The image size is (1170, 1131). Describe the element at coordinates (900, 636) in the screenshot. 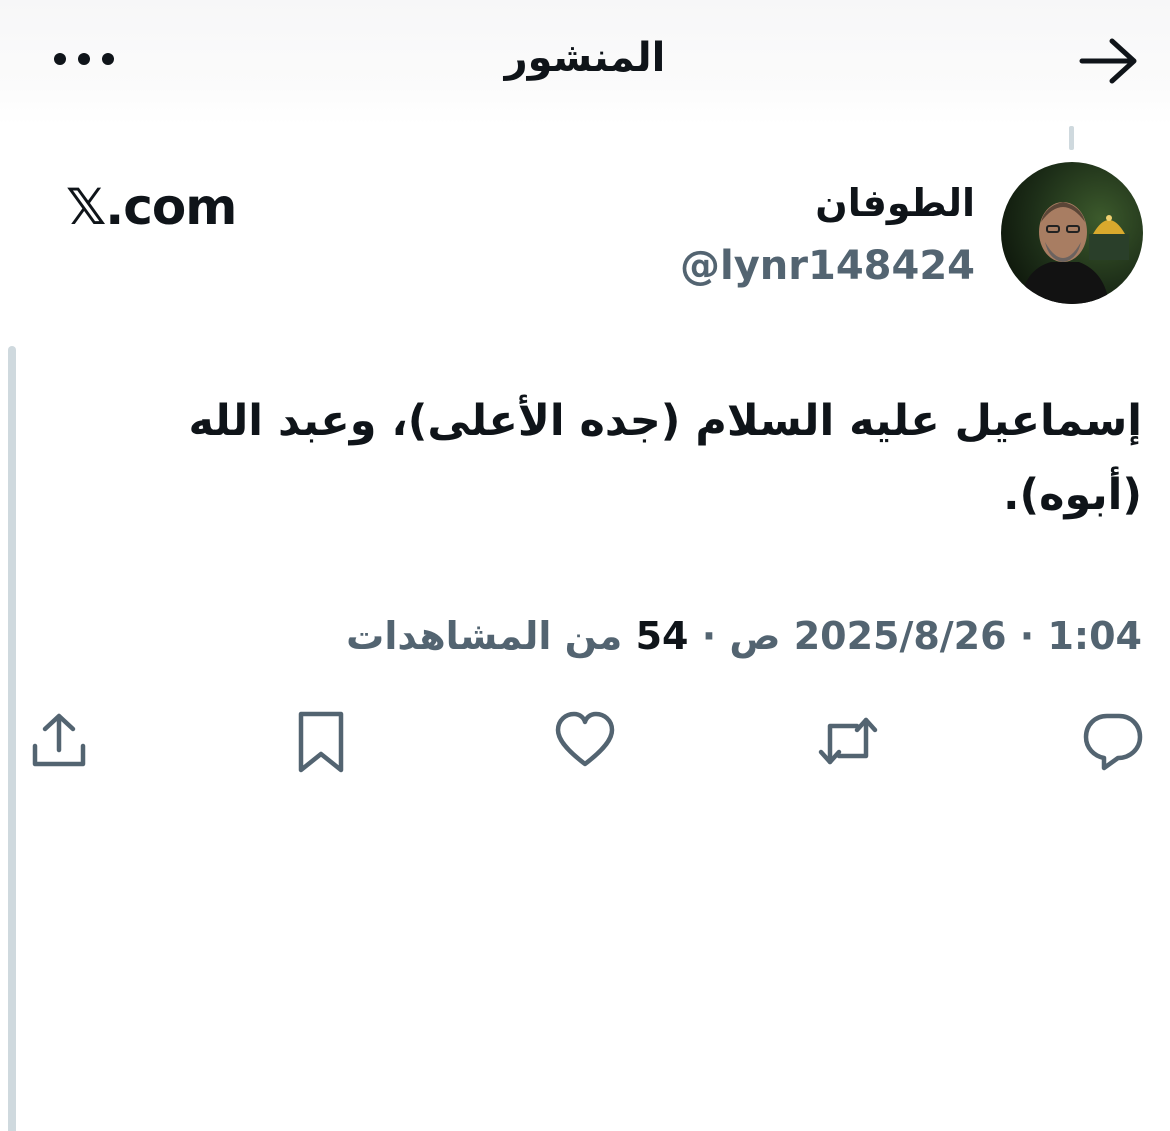

I see `tweet-date: 2025/8/26` at that location.